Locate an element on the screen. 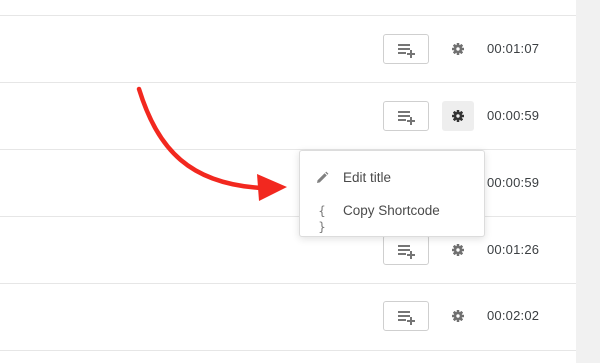 This screenshot has height=363, width=600. settings-dropdown-menu: Edit title { } Copy Shortcode is located at coordinates (392, 193).